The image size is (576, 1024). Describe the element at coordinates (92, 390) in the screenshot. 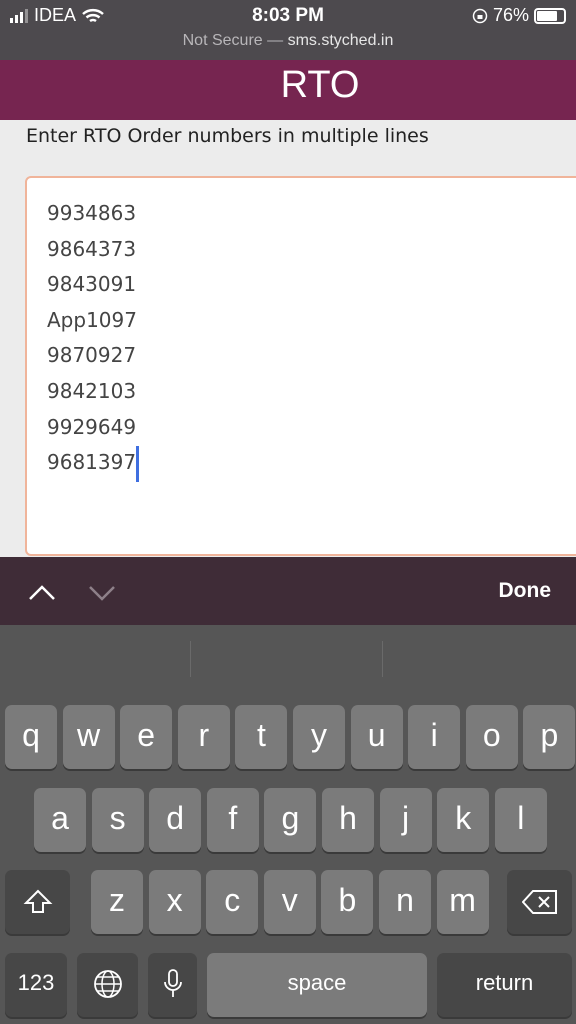

I see `line: 9842103` at that location.